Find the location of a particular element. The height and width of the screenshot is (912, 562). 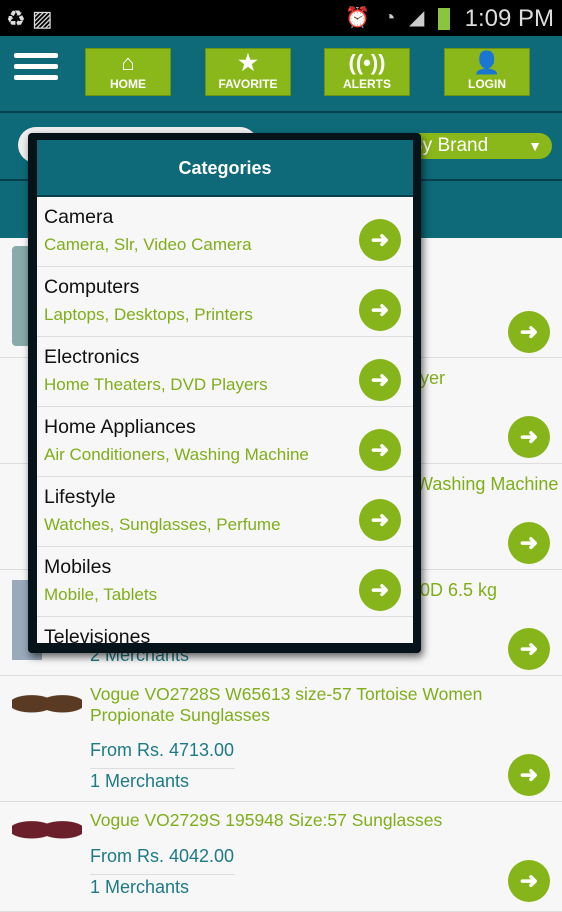

home-button: ⌂ HOME is located at coordinates (128, 72).